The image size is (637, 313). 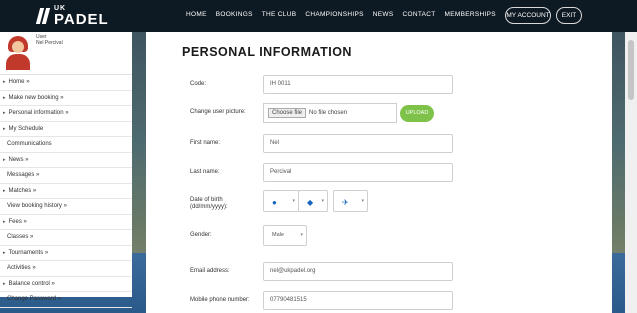 What do you see at coordinates (66, 253) in the screenshot?
I see `sidebar-item-tournaments: ▸ Tournaments »` at bounding box center [66, 253].